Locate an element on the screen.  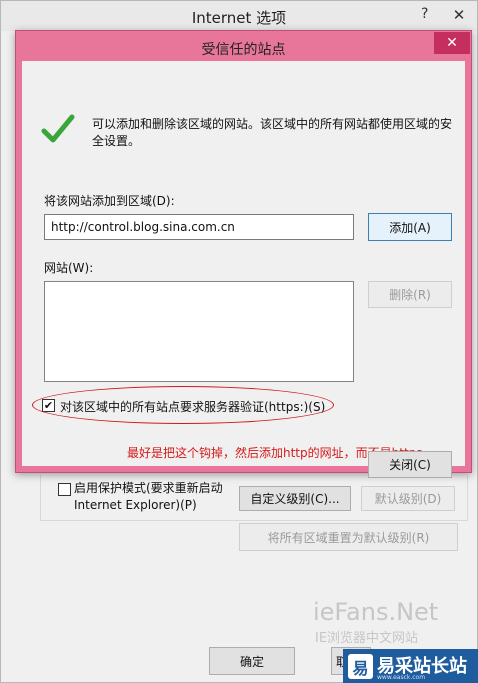
add-site-button: 添加(A) is located at coordinates (410, 227).